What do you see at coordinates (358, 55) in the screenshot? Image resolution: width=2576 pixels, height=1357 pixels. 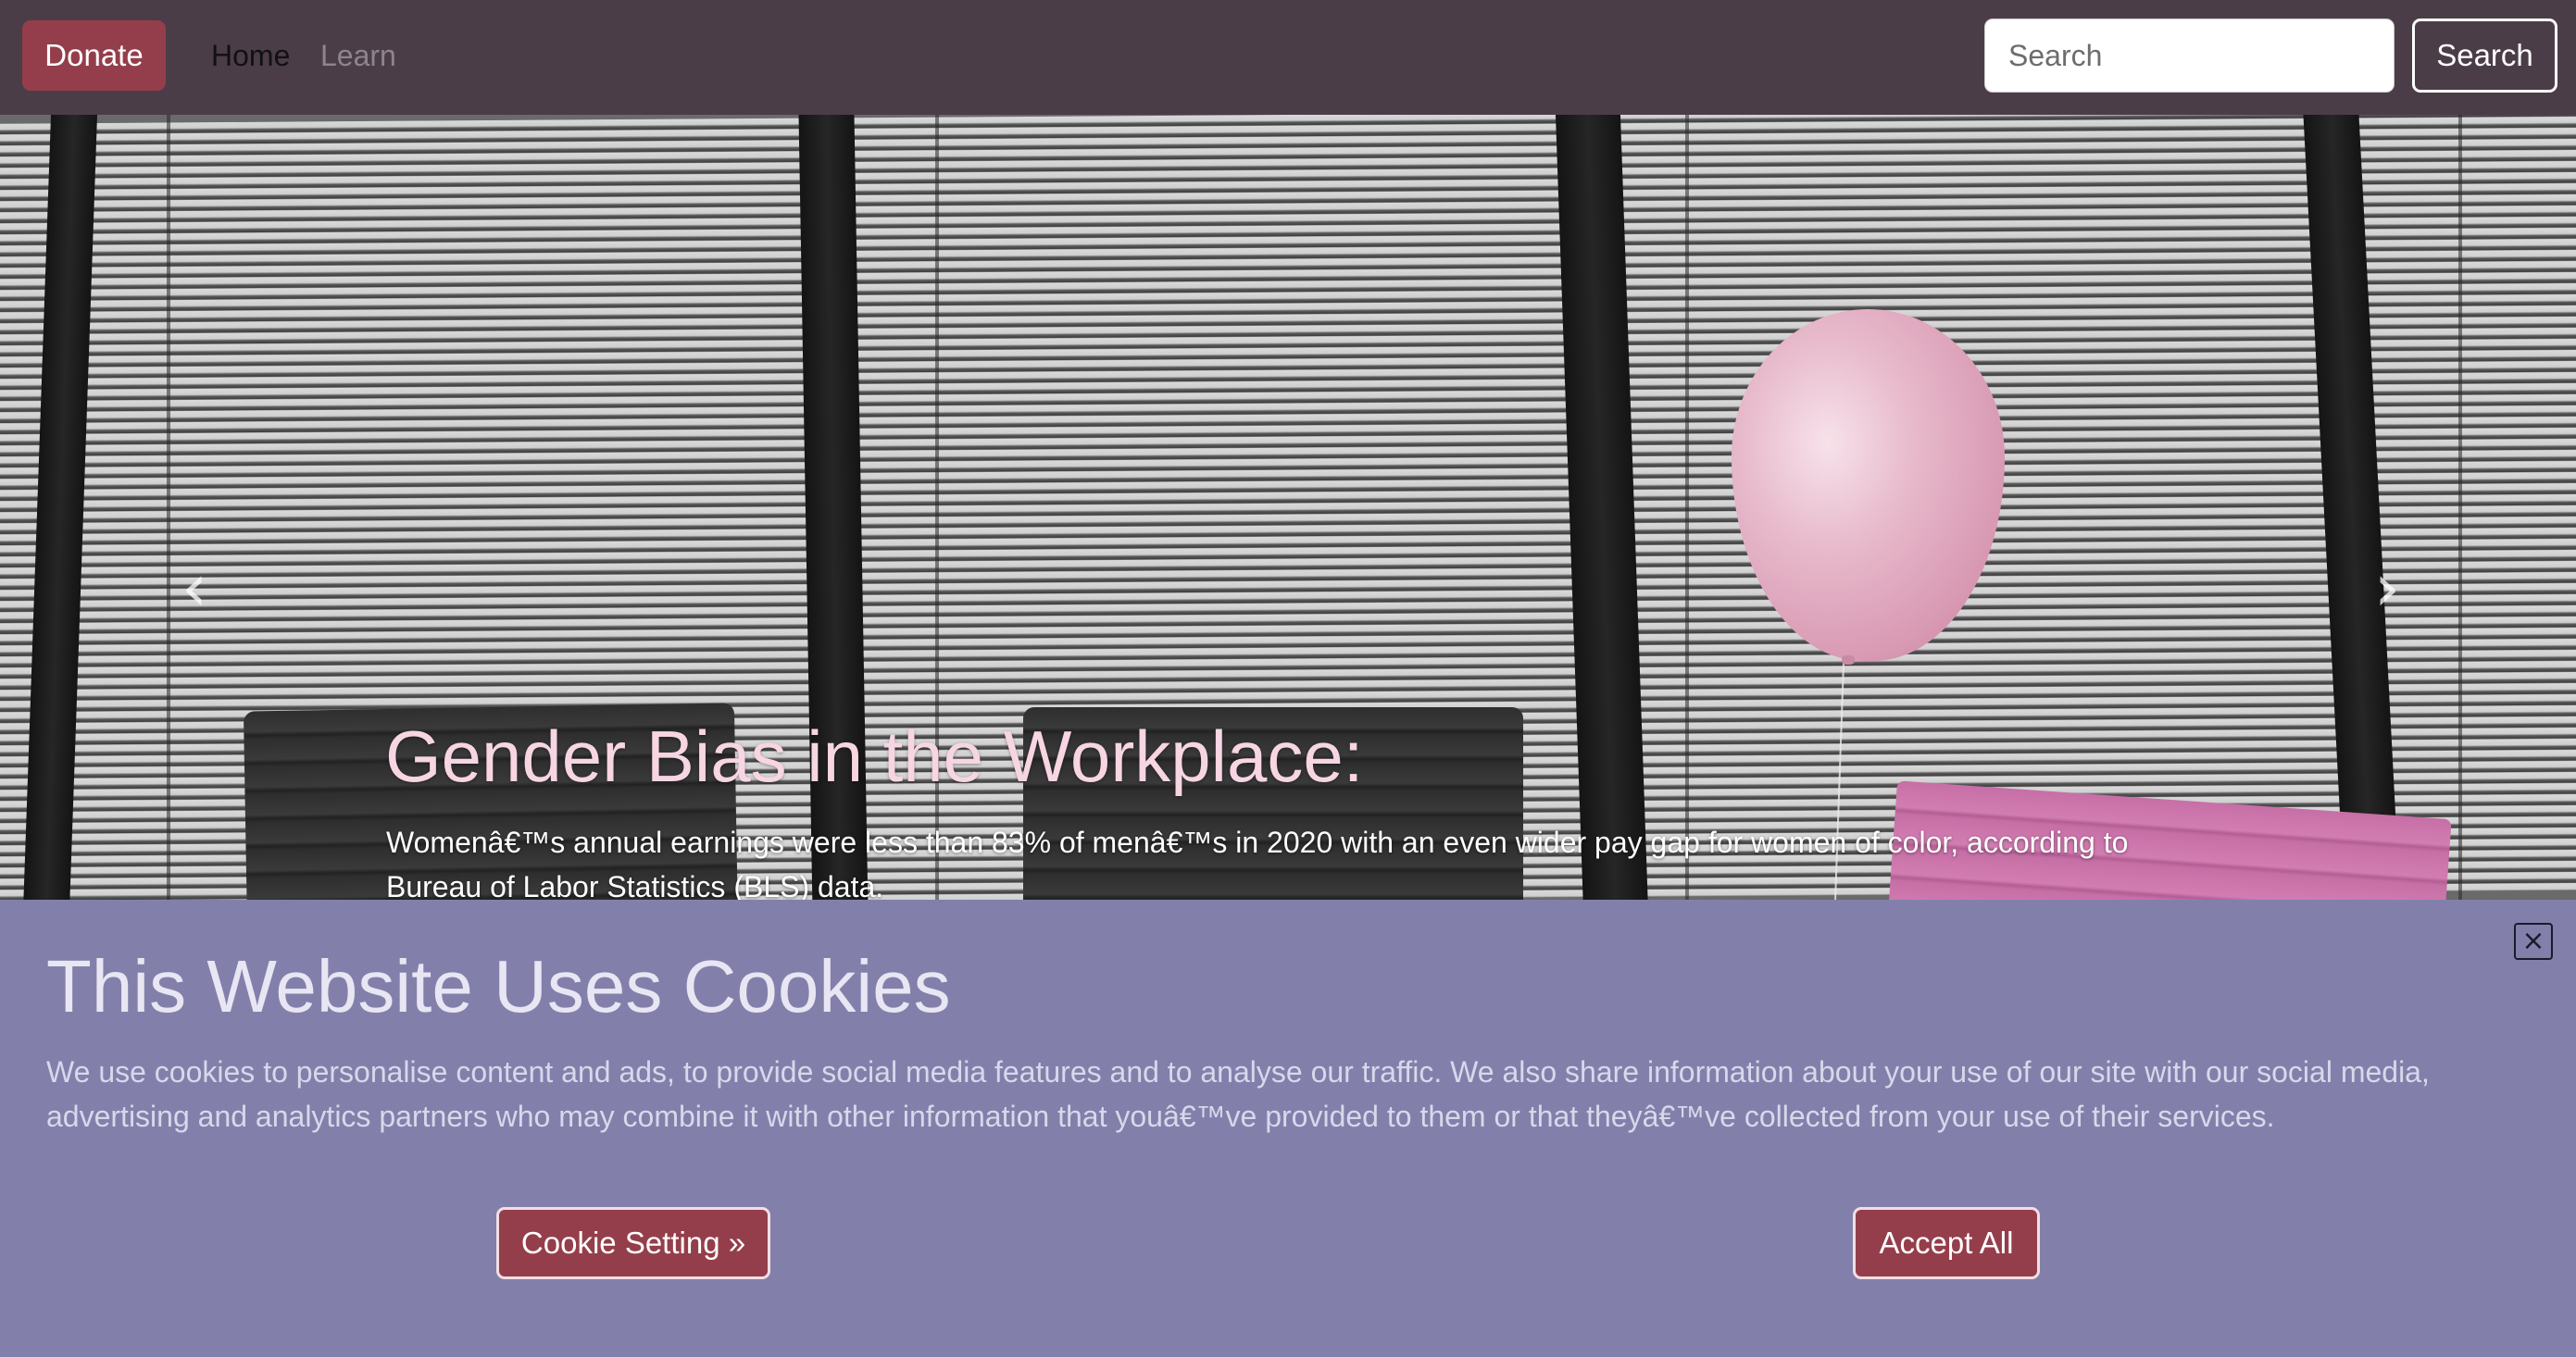 I see `nav-link-learn: Learn` at bounding box center [358, 55].